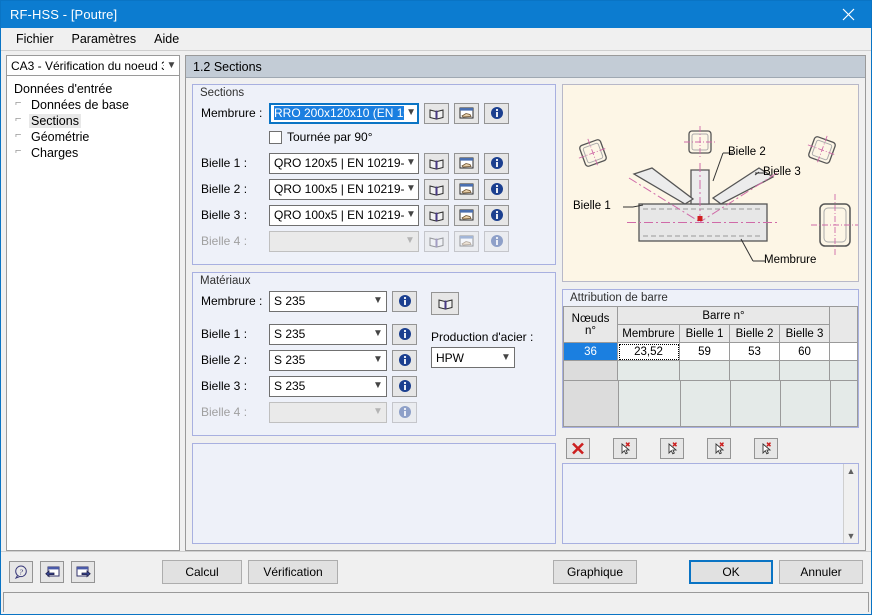 The width and height of the screenshot is (872, 615). What do you see at coordinates (104, 39) in the screenshot?
I see `menu-item-parametres: Paramètres` at bounding box center [104, 39].